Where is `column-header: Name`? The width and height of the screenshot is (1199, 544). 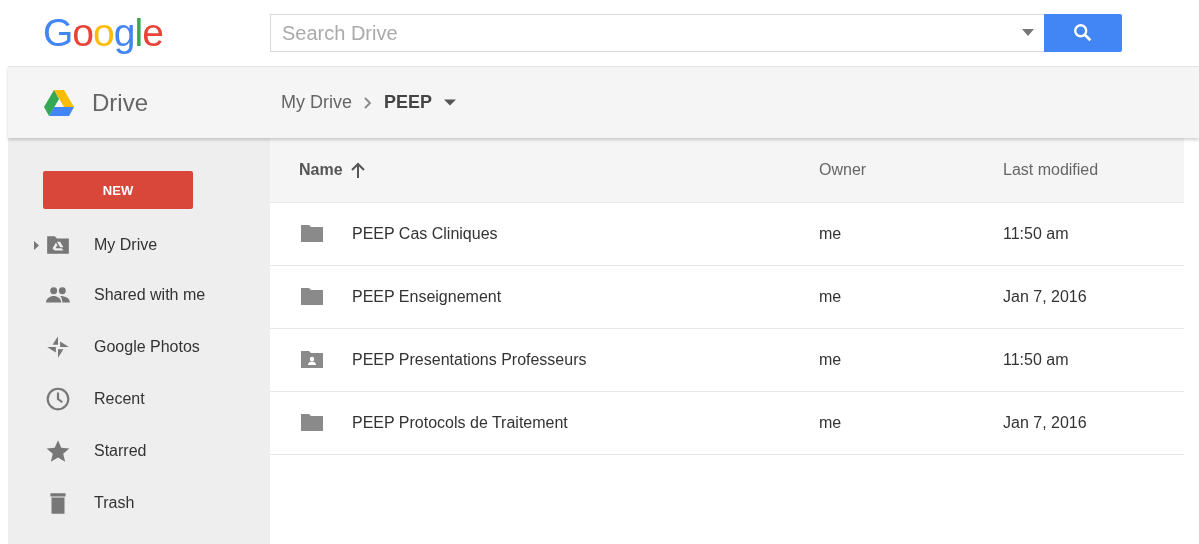 column-header: Name is located at coordinates (321, 170).